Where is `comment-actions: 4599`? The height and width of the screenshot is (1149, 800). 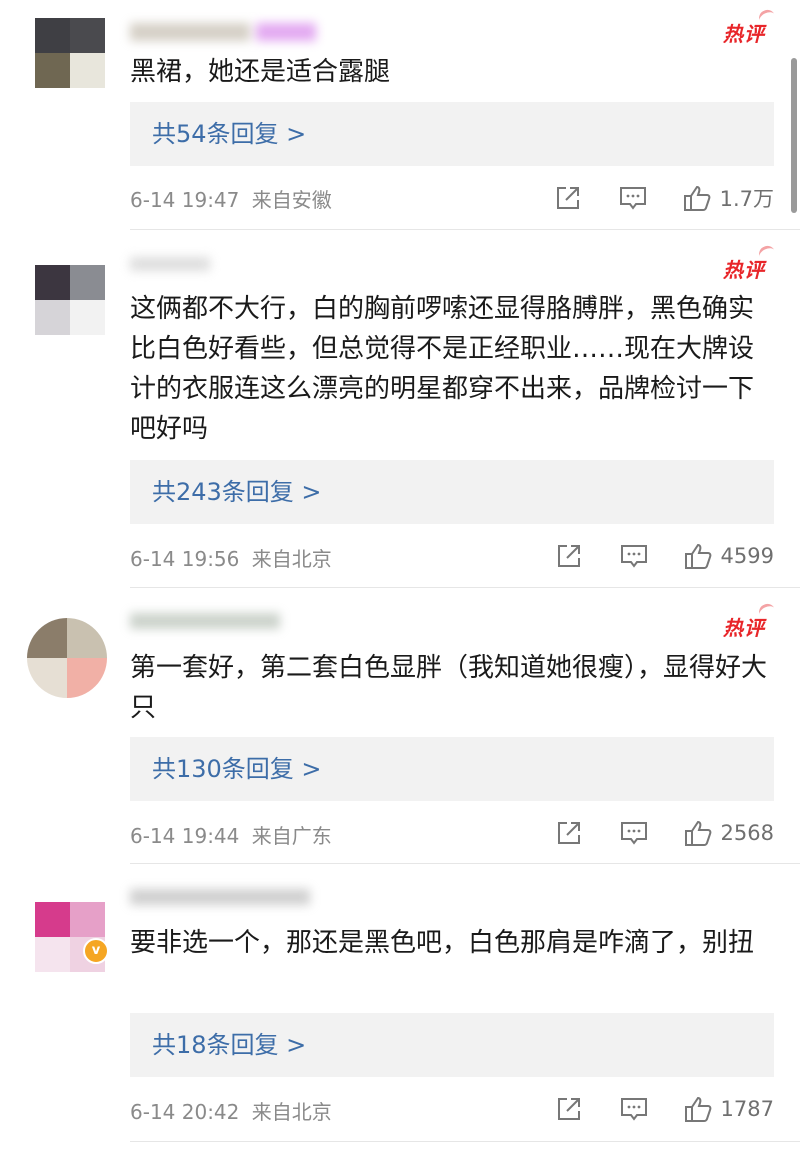 comment-actions: 4599 is located at coordinates (664, 556).